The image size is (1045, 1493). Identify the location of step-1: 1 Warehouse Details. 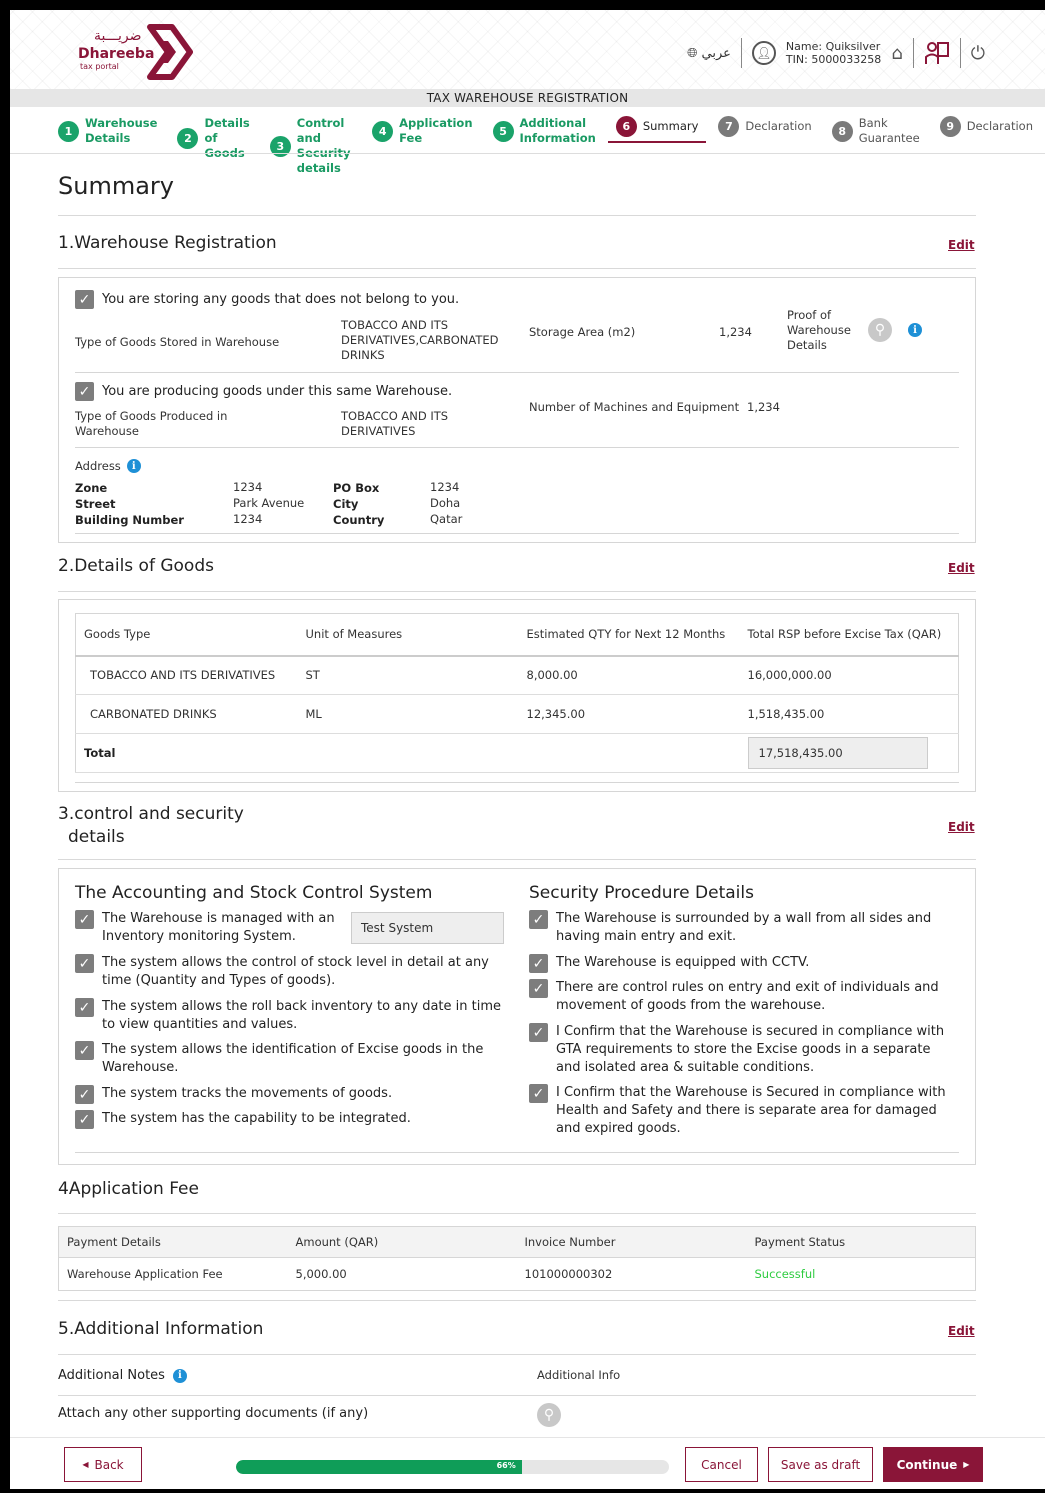
(107, 132).